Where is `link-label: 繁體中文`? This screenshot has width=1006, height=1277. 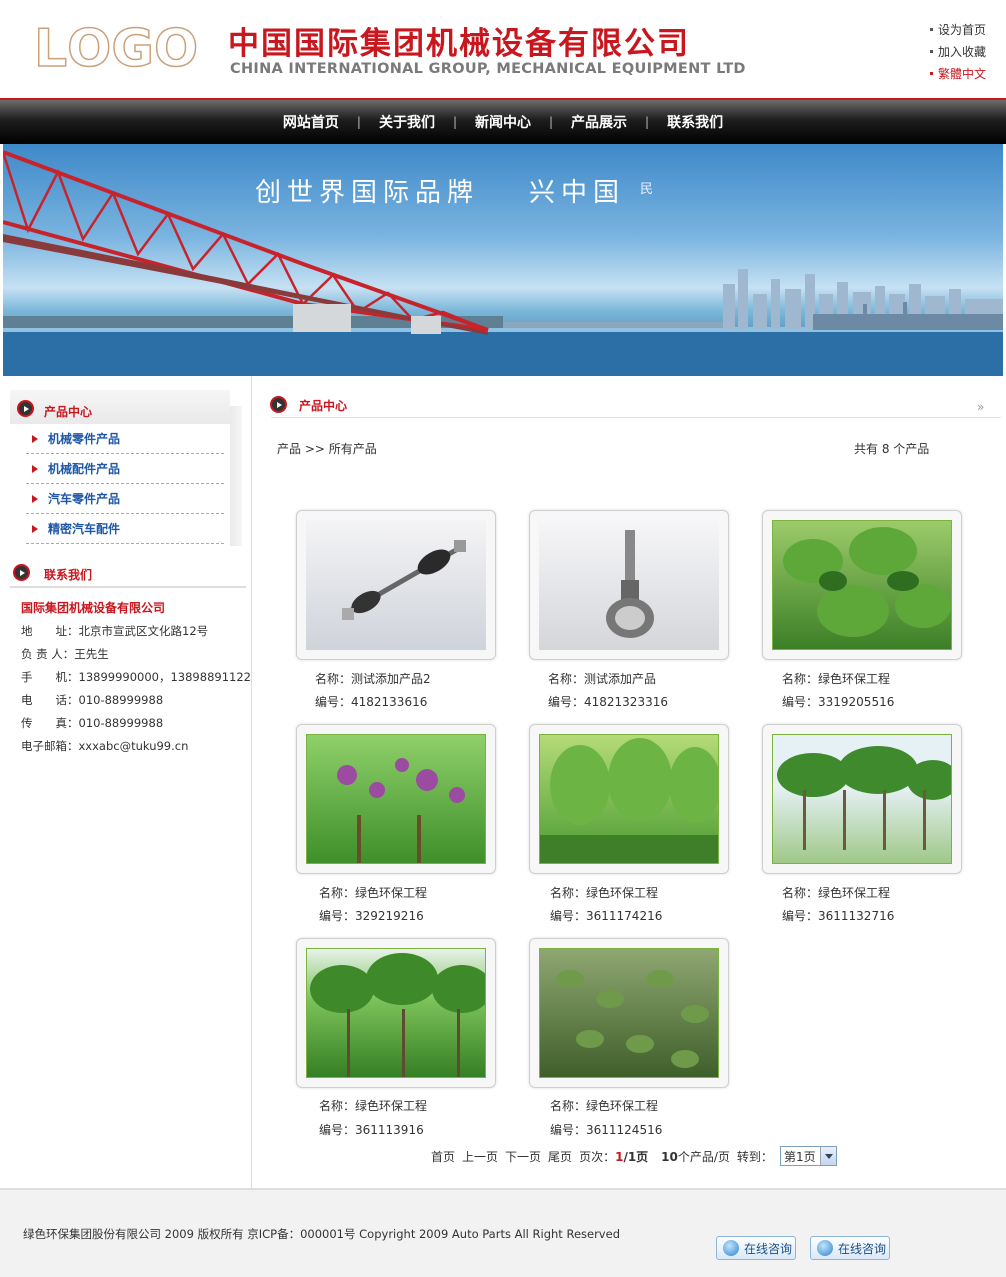 link-label: 繁體中文 is located at coordinates (962, 73).